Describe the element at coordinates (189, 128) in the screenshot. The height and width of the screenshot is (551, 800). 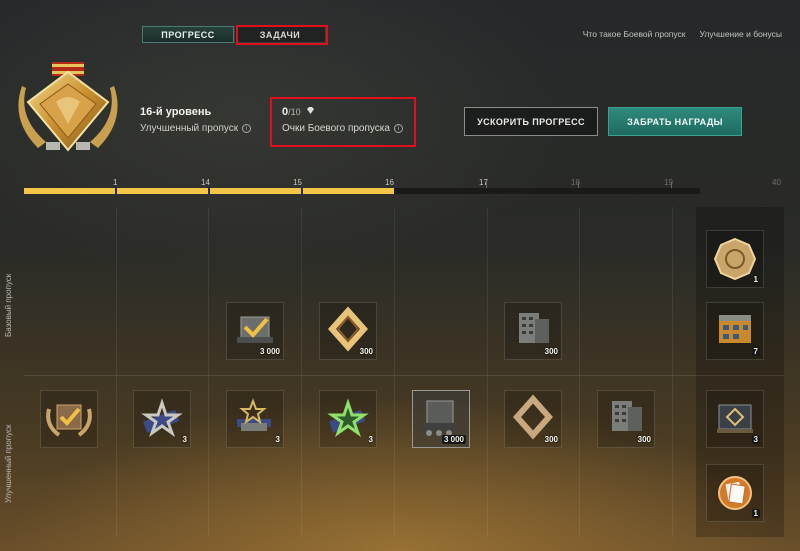
I see `pass-type-label: Улучшенный пропуск` at that location.